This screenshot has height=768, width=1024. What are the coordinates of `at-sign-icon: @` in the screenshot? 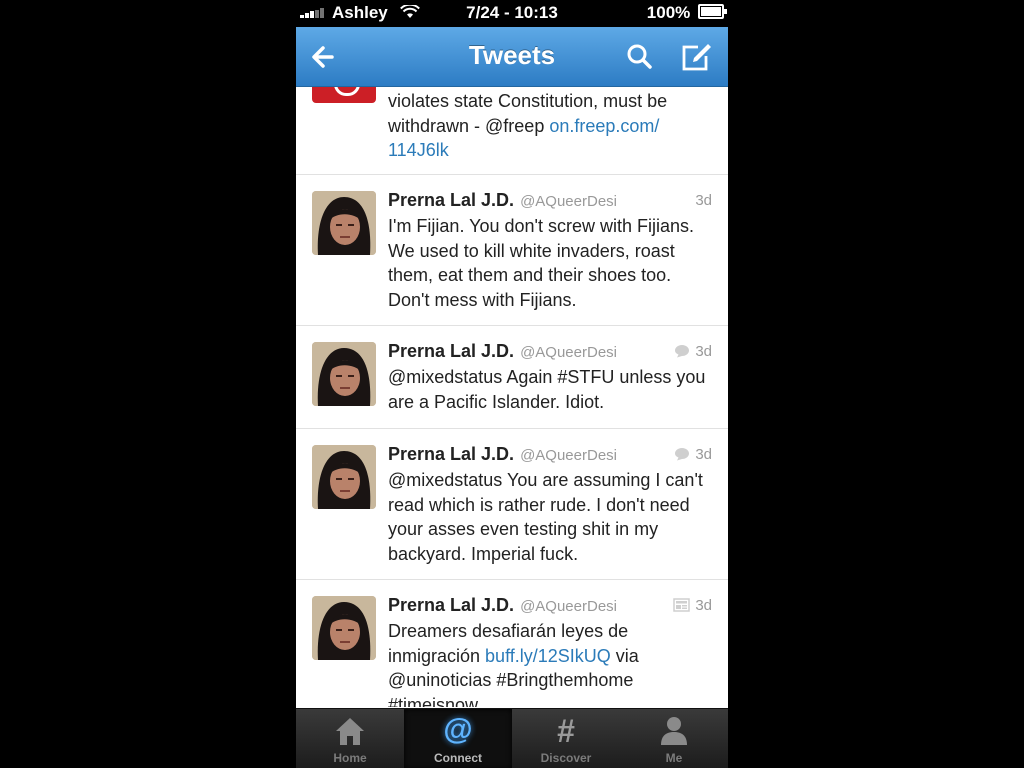 It's located at (458, 729).